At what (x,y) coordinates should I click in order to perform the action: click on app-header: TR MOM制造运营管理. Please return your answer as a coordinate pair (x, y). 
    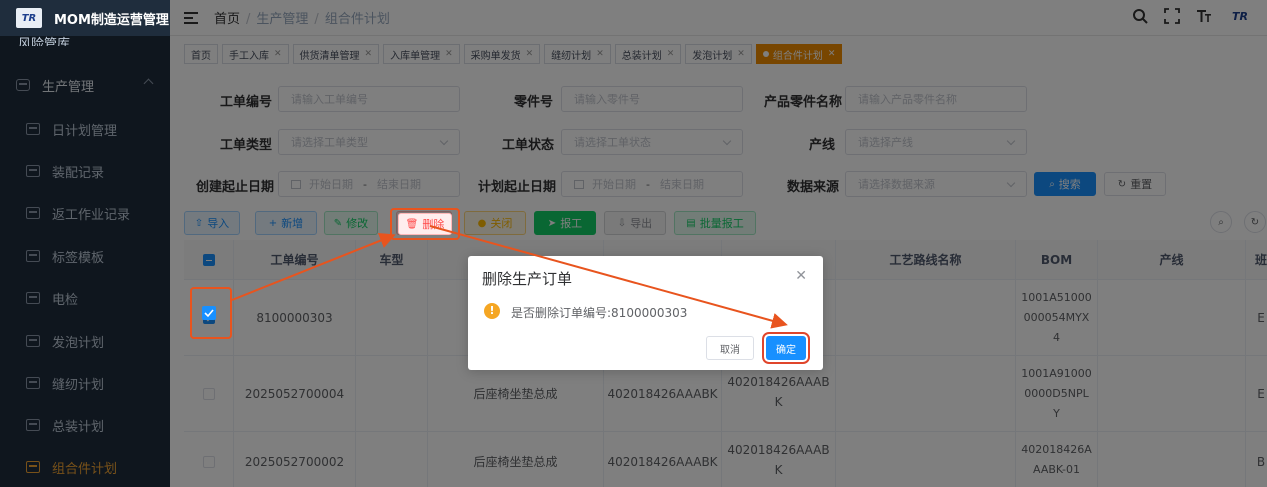
    Looking at the image, I should click on (85, 18).